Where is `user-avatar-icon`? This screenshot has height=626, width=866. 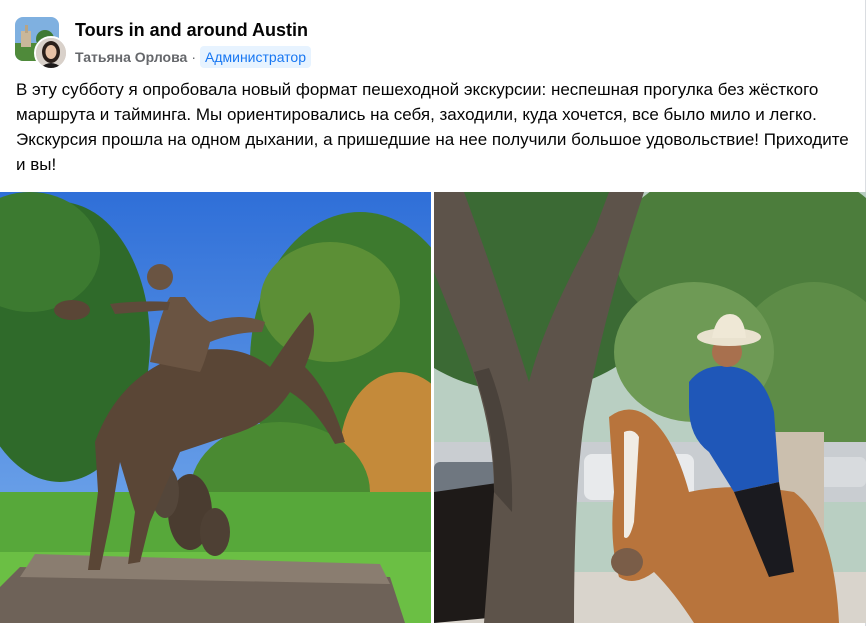
user-avatar-icon is located at coordinates (51, 53).